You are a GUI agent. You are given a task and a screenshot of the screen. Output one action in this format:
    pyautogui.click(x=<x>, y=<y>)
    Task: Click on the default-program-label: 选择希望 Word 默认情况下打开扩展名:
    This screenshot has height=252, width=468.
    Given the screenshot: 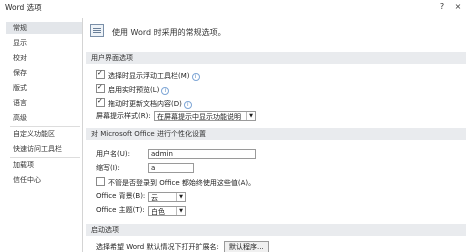 What is the action you would take?
    pyautogui.click(x=157, y=247)
    